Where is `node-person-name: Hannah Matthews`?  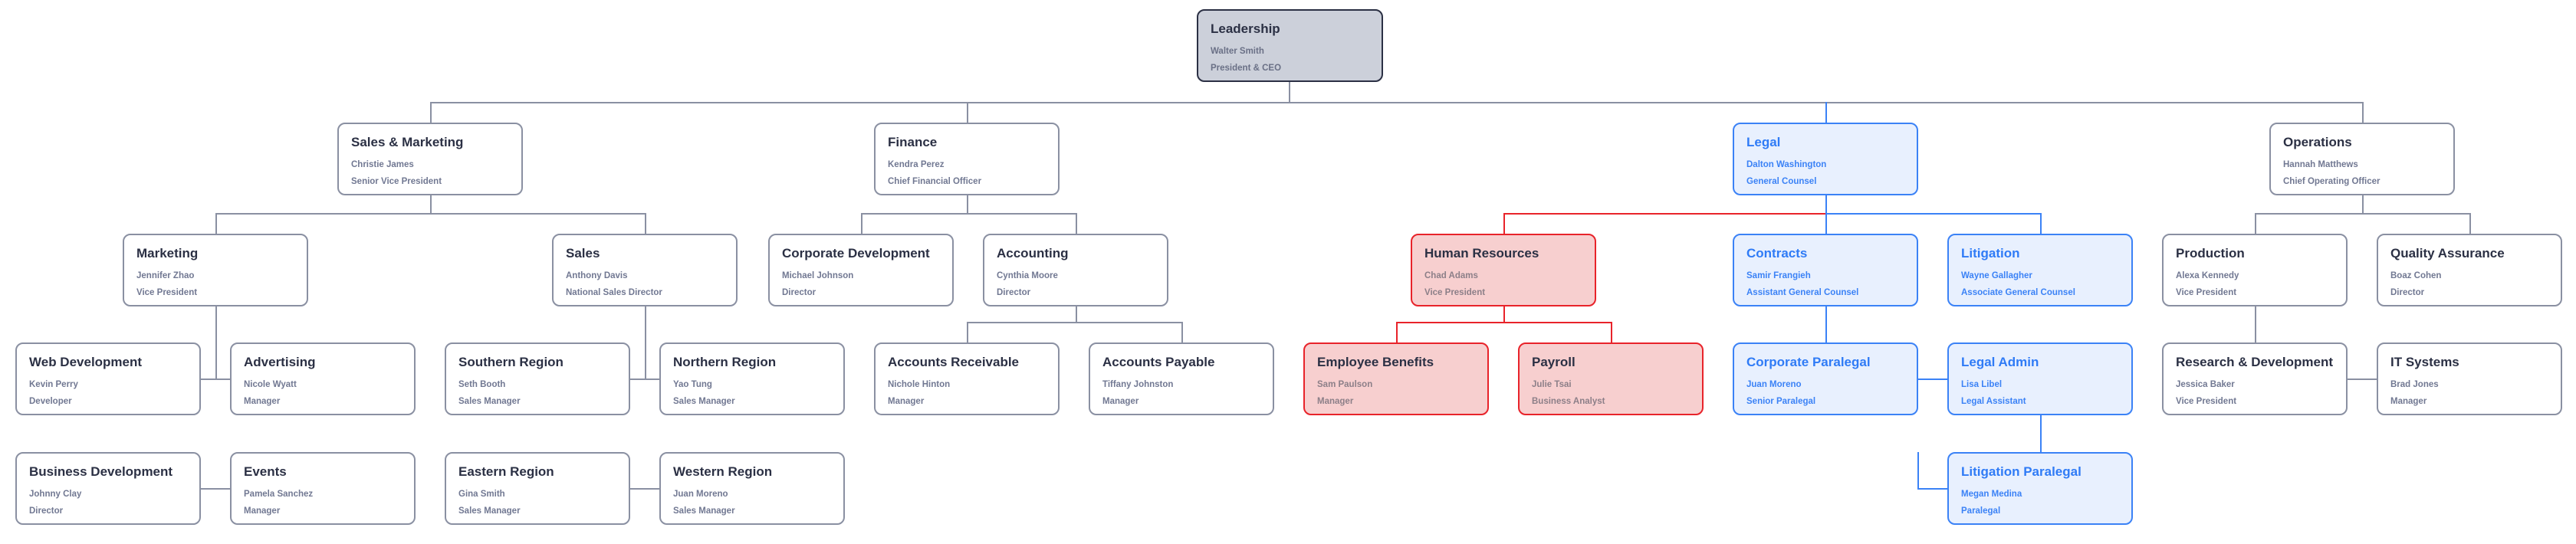 node-person-name: Hannah Matthews is located at coordinates (2320, 164).